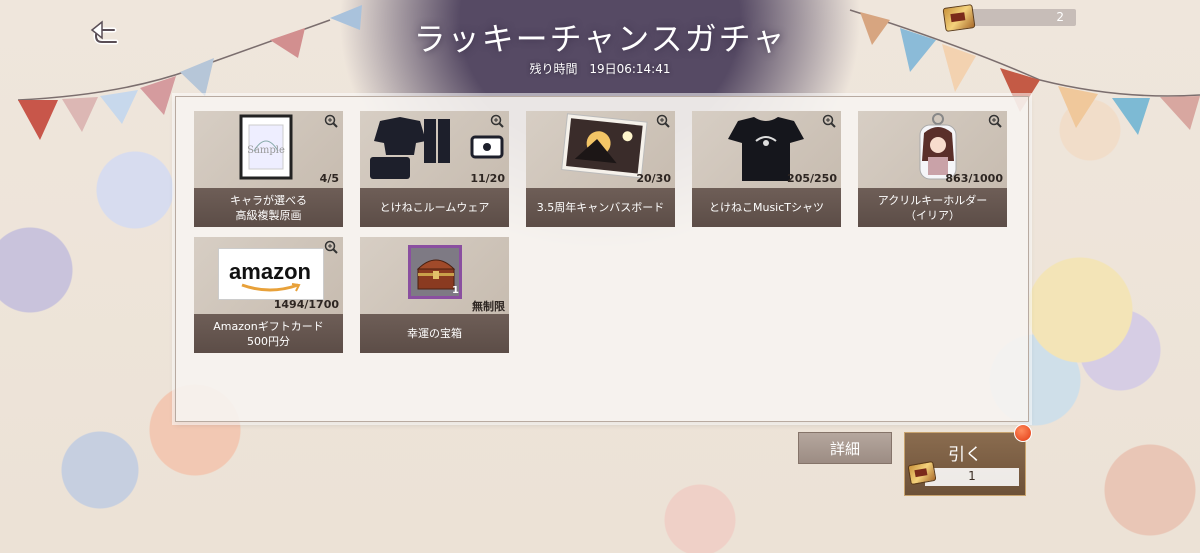 This screenshot has width=1200, height=553. What do you see at coordinates (1060, 17) in the screenshot?
I see `ticket-count: 2` at bounding box center [1060, 17].